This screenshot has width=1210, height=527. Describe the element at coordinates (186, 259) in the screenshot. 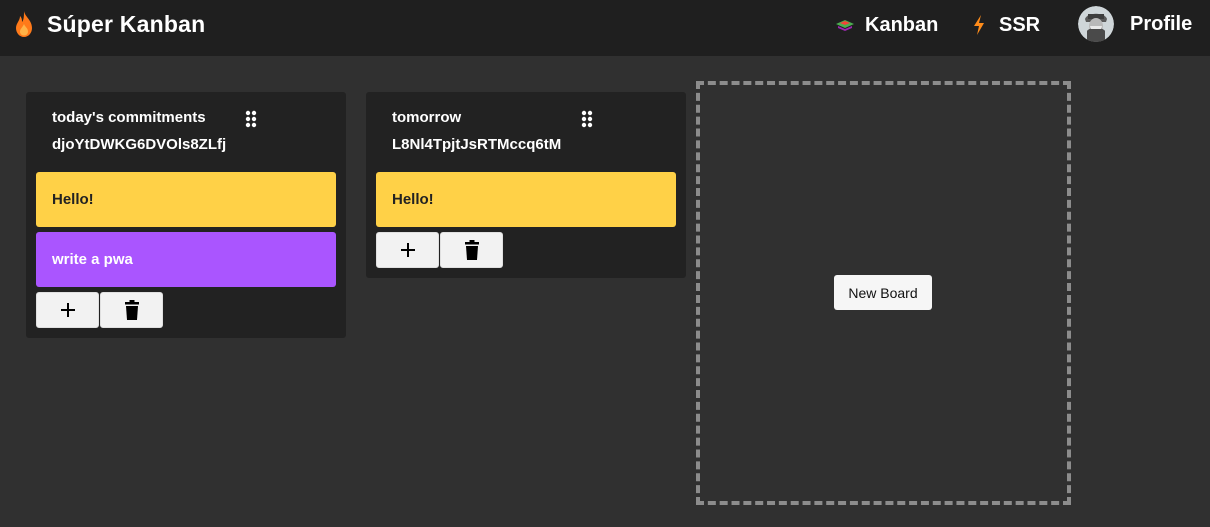

I see `card: write a pwa` at that location.